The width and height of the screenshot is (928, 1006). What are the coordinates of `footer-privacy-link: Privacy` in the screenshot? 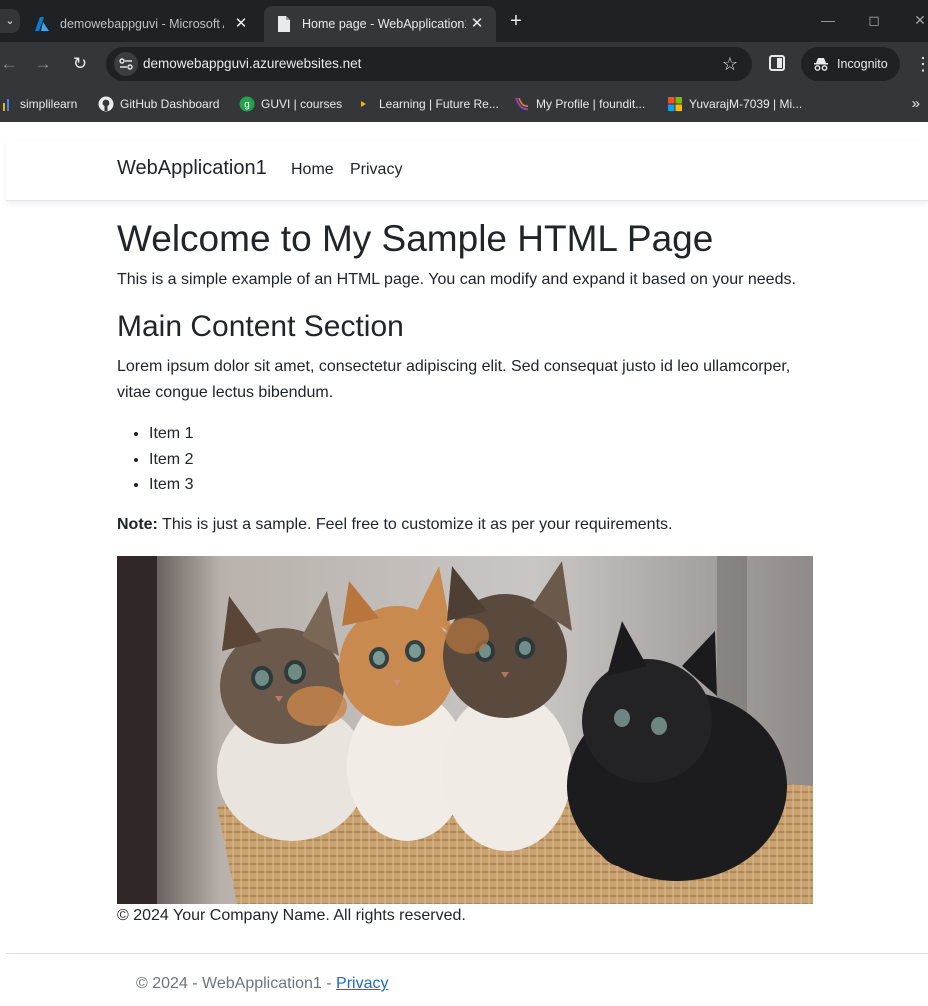 It's located at (362, 983).